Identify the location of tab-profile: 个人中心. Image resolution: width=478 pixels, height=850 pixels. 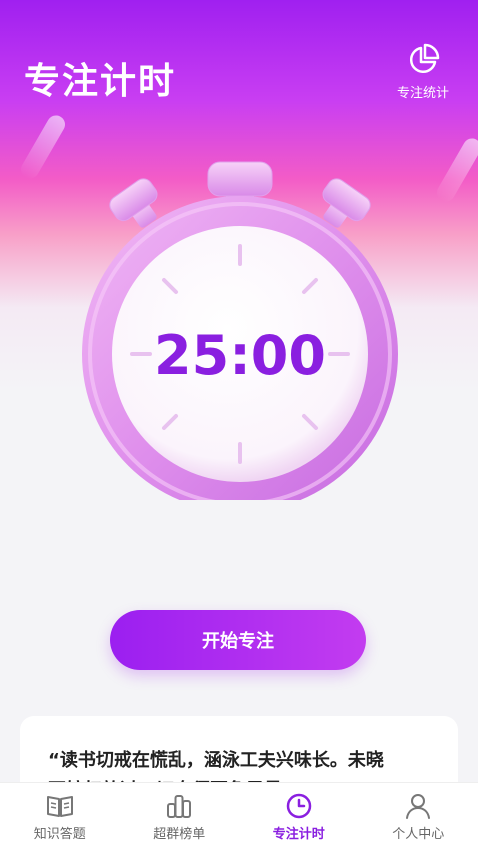
(418, 816).